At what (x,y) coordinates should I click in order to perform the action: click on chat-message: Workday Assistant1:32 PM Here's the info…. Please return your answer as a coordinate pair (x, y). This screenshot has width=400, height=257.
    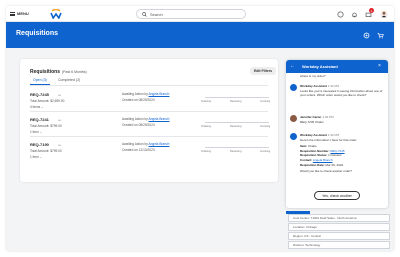
    Looking at the image, I should click on (338, 161).